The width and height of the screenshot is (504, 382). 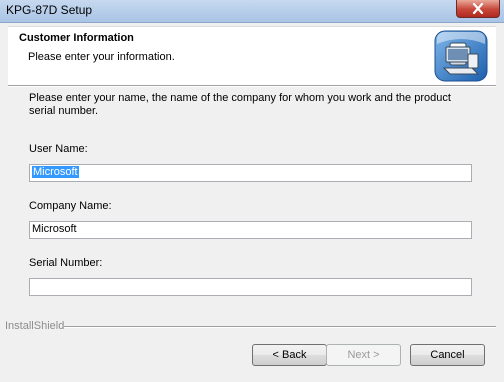 I want to click on company-name-value: Microsoft, so click(x=54, y=229).